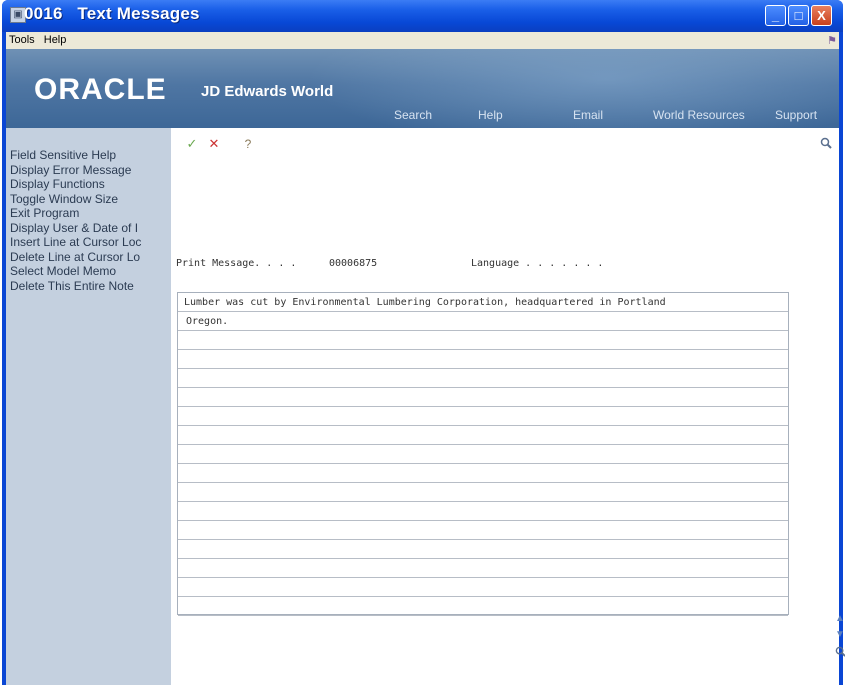  I want to click on print-message-value: 00006875, so click(353, 263).